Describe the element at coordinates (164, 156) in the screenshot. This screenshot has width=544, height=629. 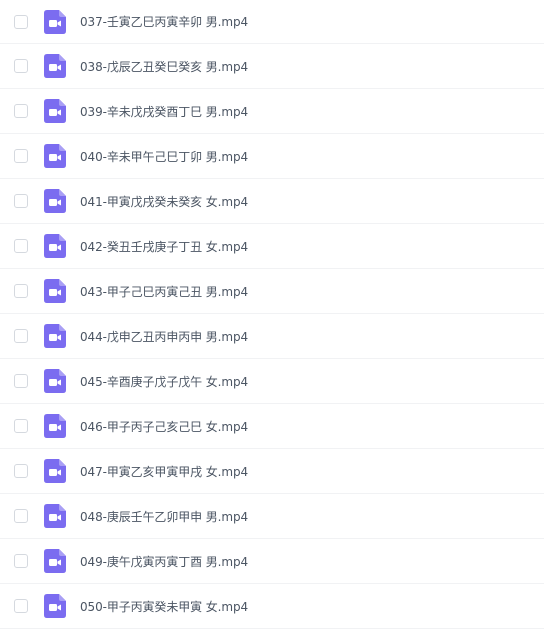
I see `file-name: 040-辛未甲午己巳丁卯 男.mp4` at that location.